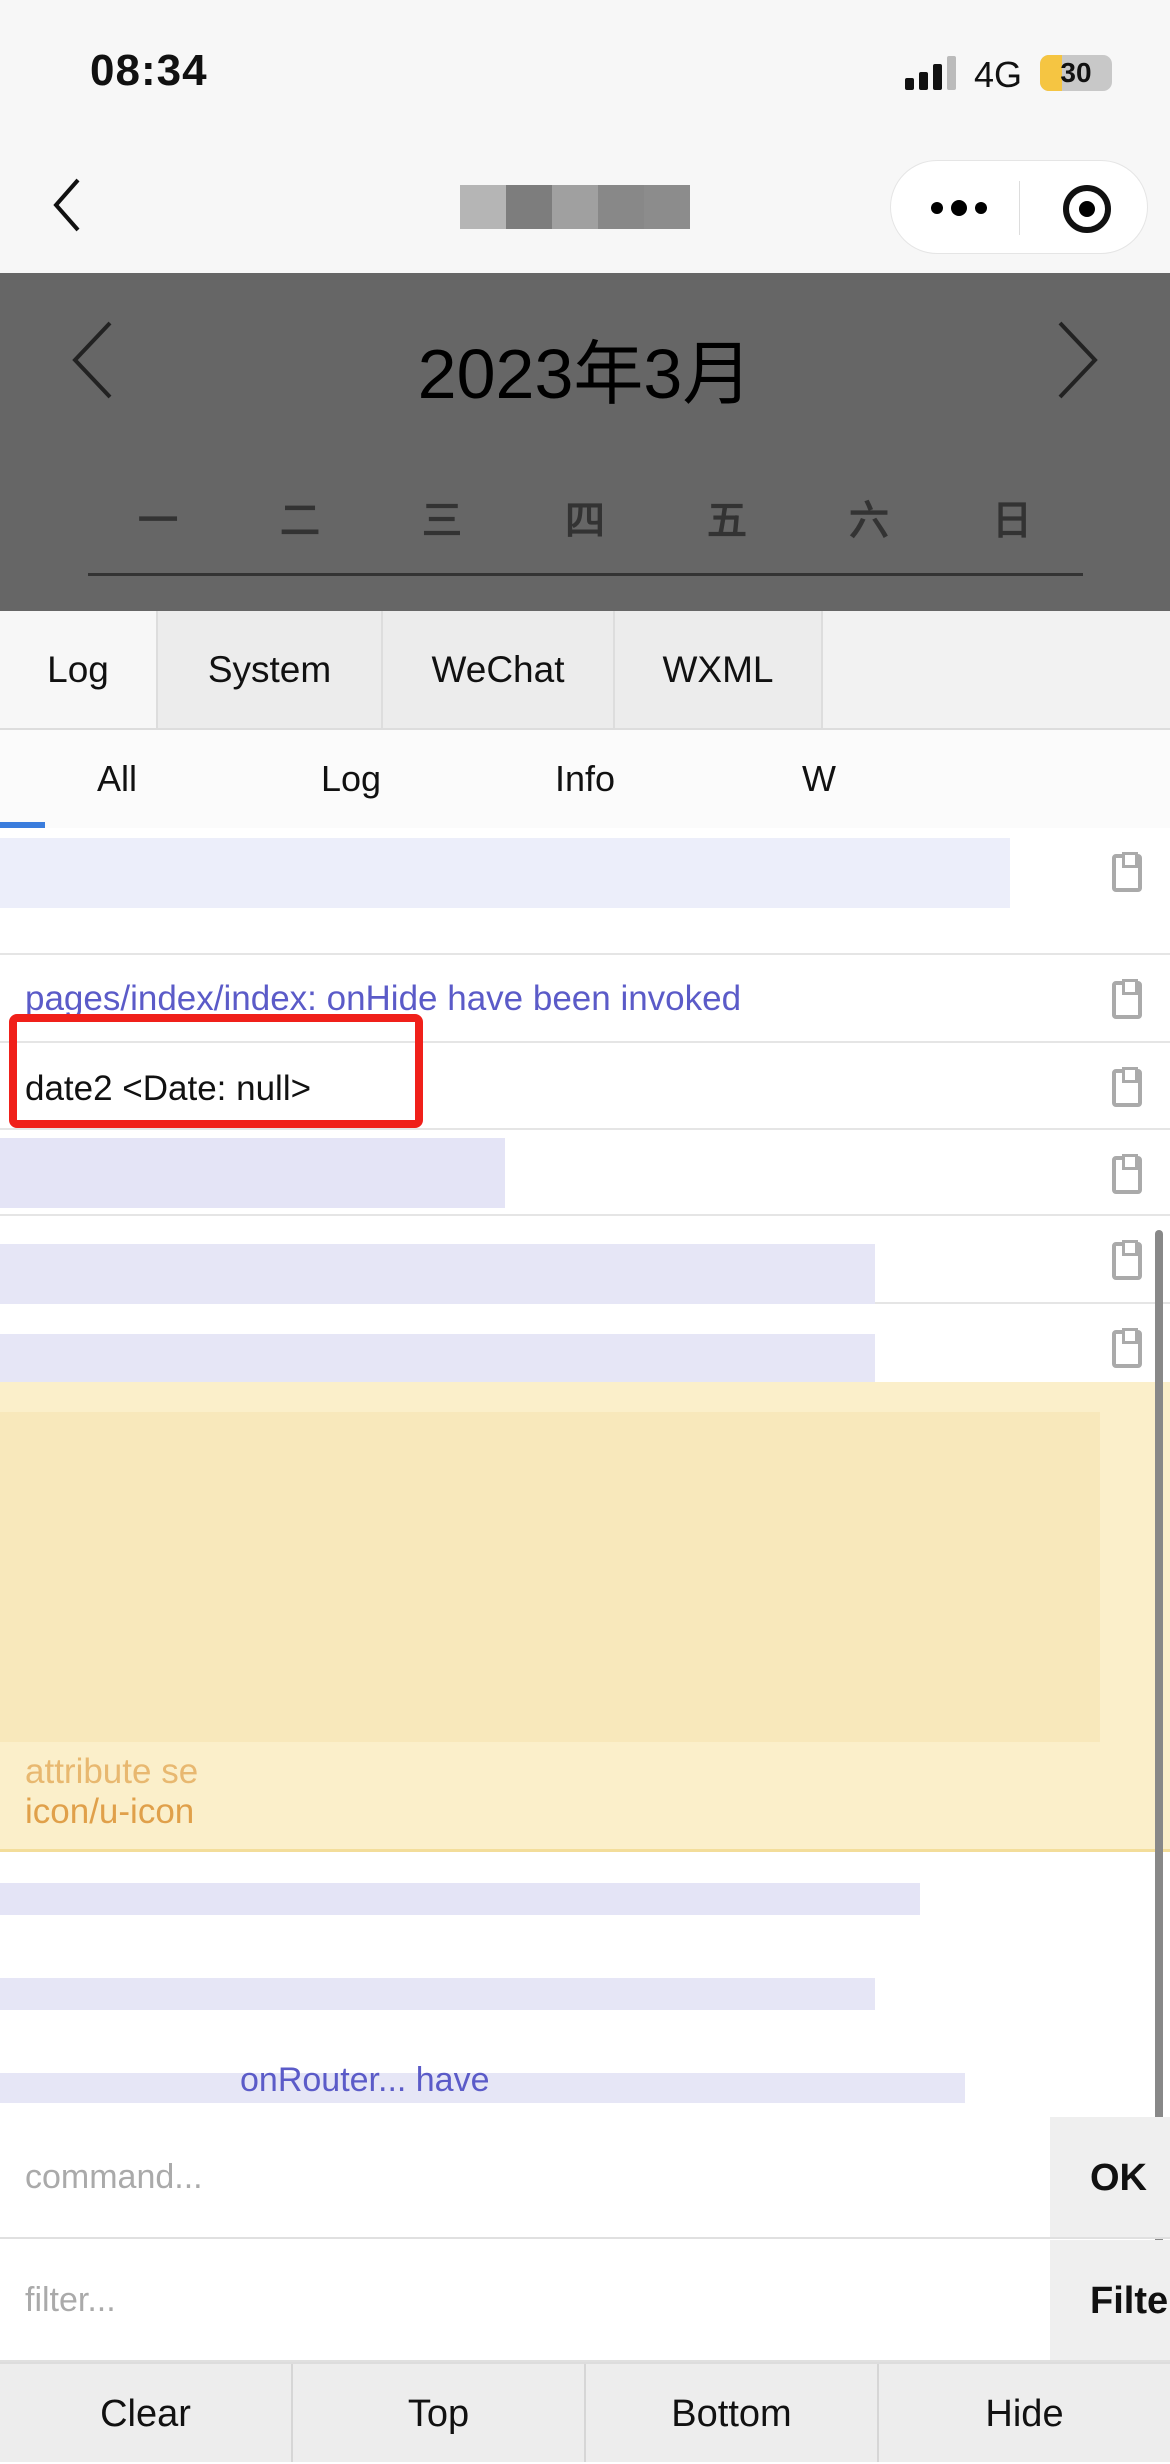 The image size is (1170, 2464). I want to click on weekday: 五, so click(727, 521).